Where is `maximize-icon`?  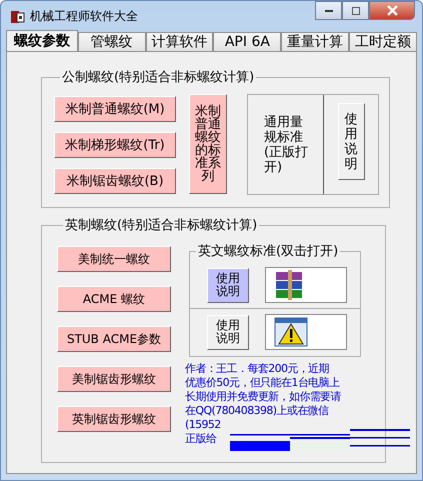
maximize-icon is located at coordinates (355, 11).